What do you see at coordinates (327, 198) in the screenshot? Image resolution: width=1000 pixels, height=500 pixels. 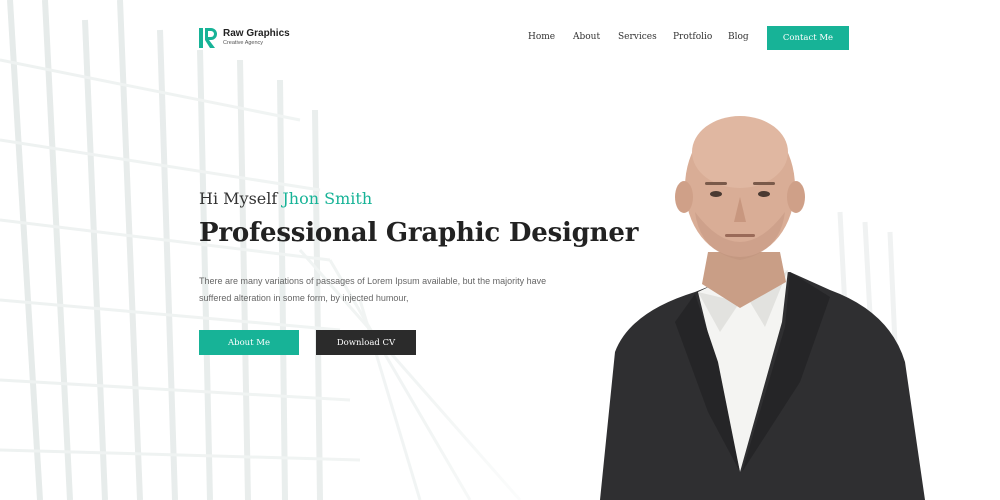 I see `greeting-name: Jhon Smith` at bounding box center [327, 198].